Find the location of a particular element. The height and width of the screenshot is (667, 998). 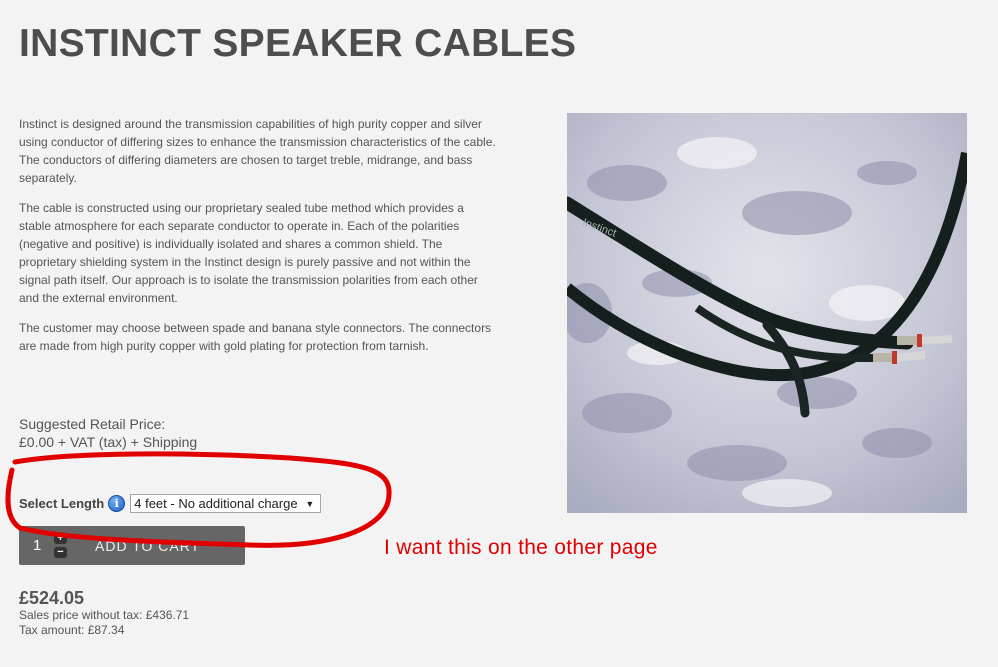

annotation-note: I want this on the other page is located at coordinates (521, 547).